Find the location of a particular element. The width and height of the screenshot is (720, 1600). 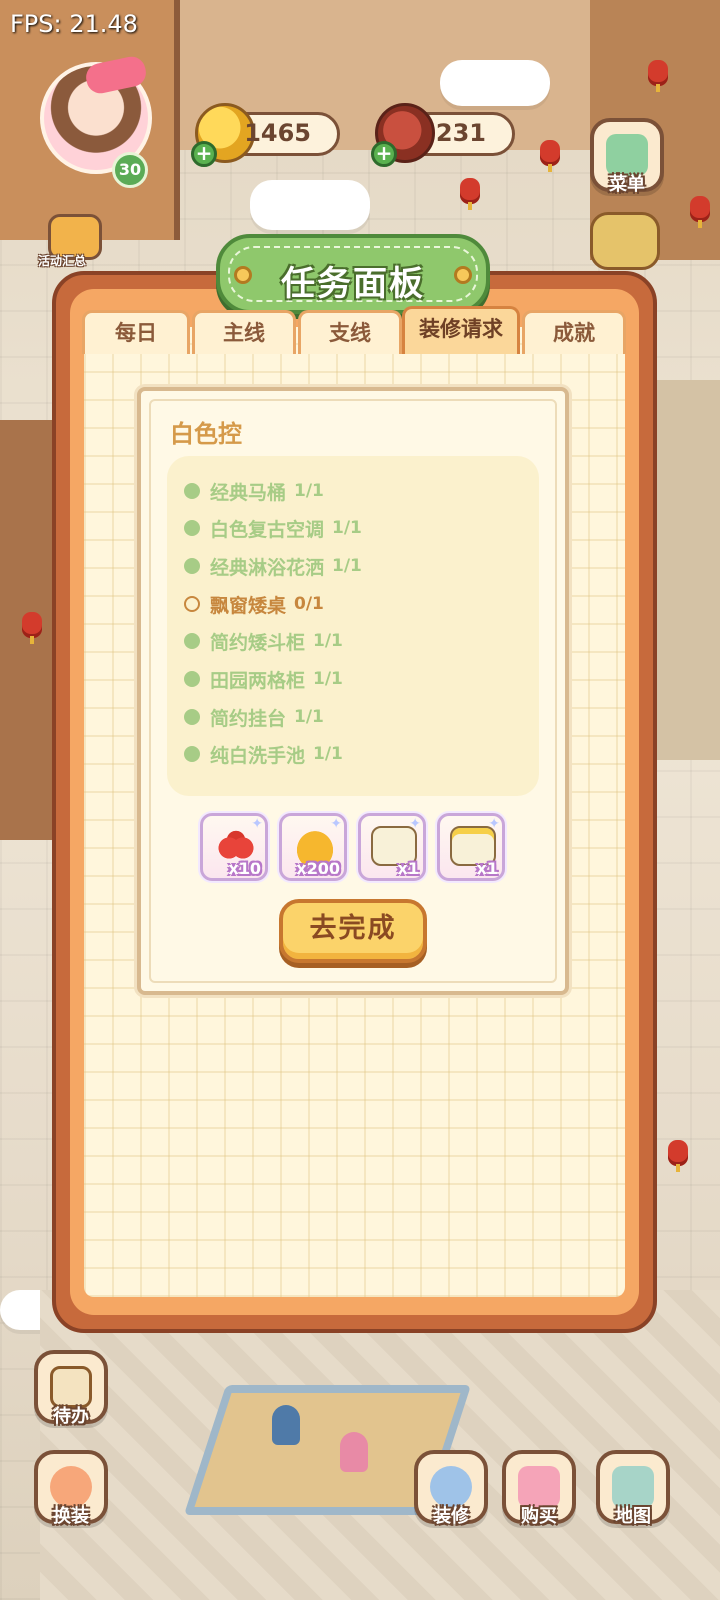

add-meat-button: + is located at coordinates (384, 154).